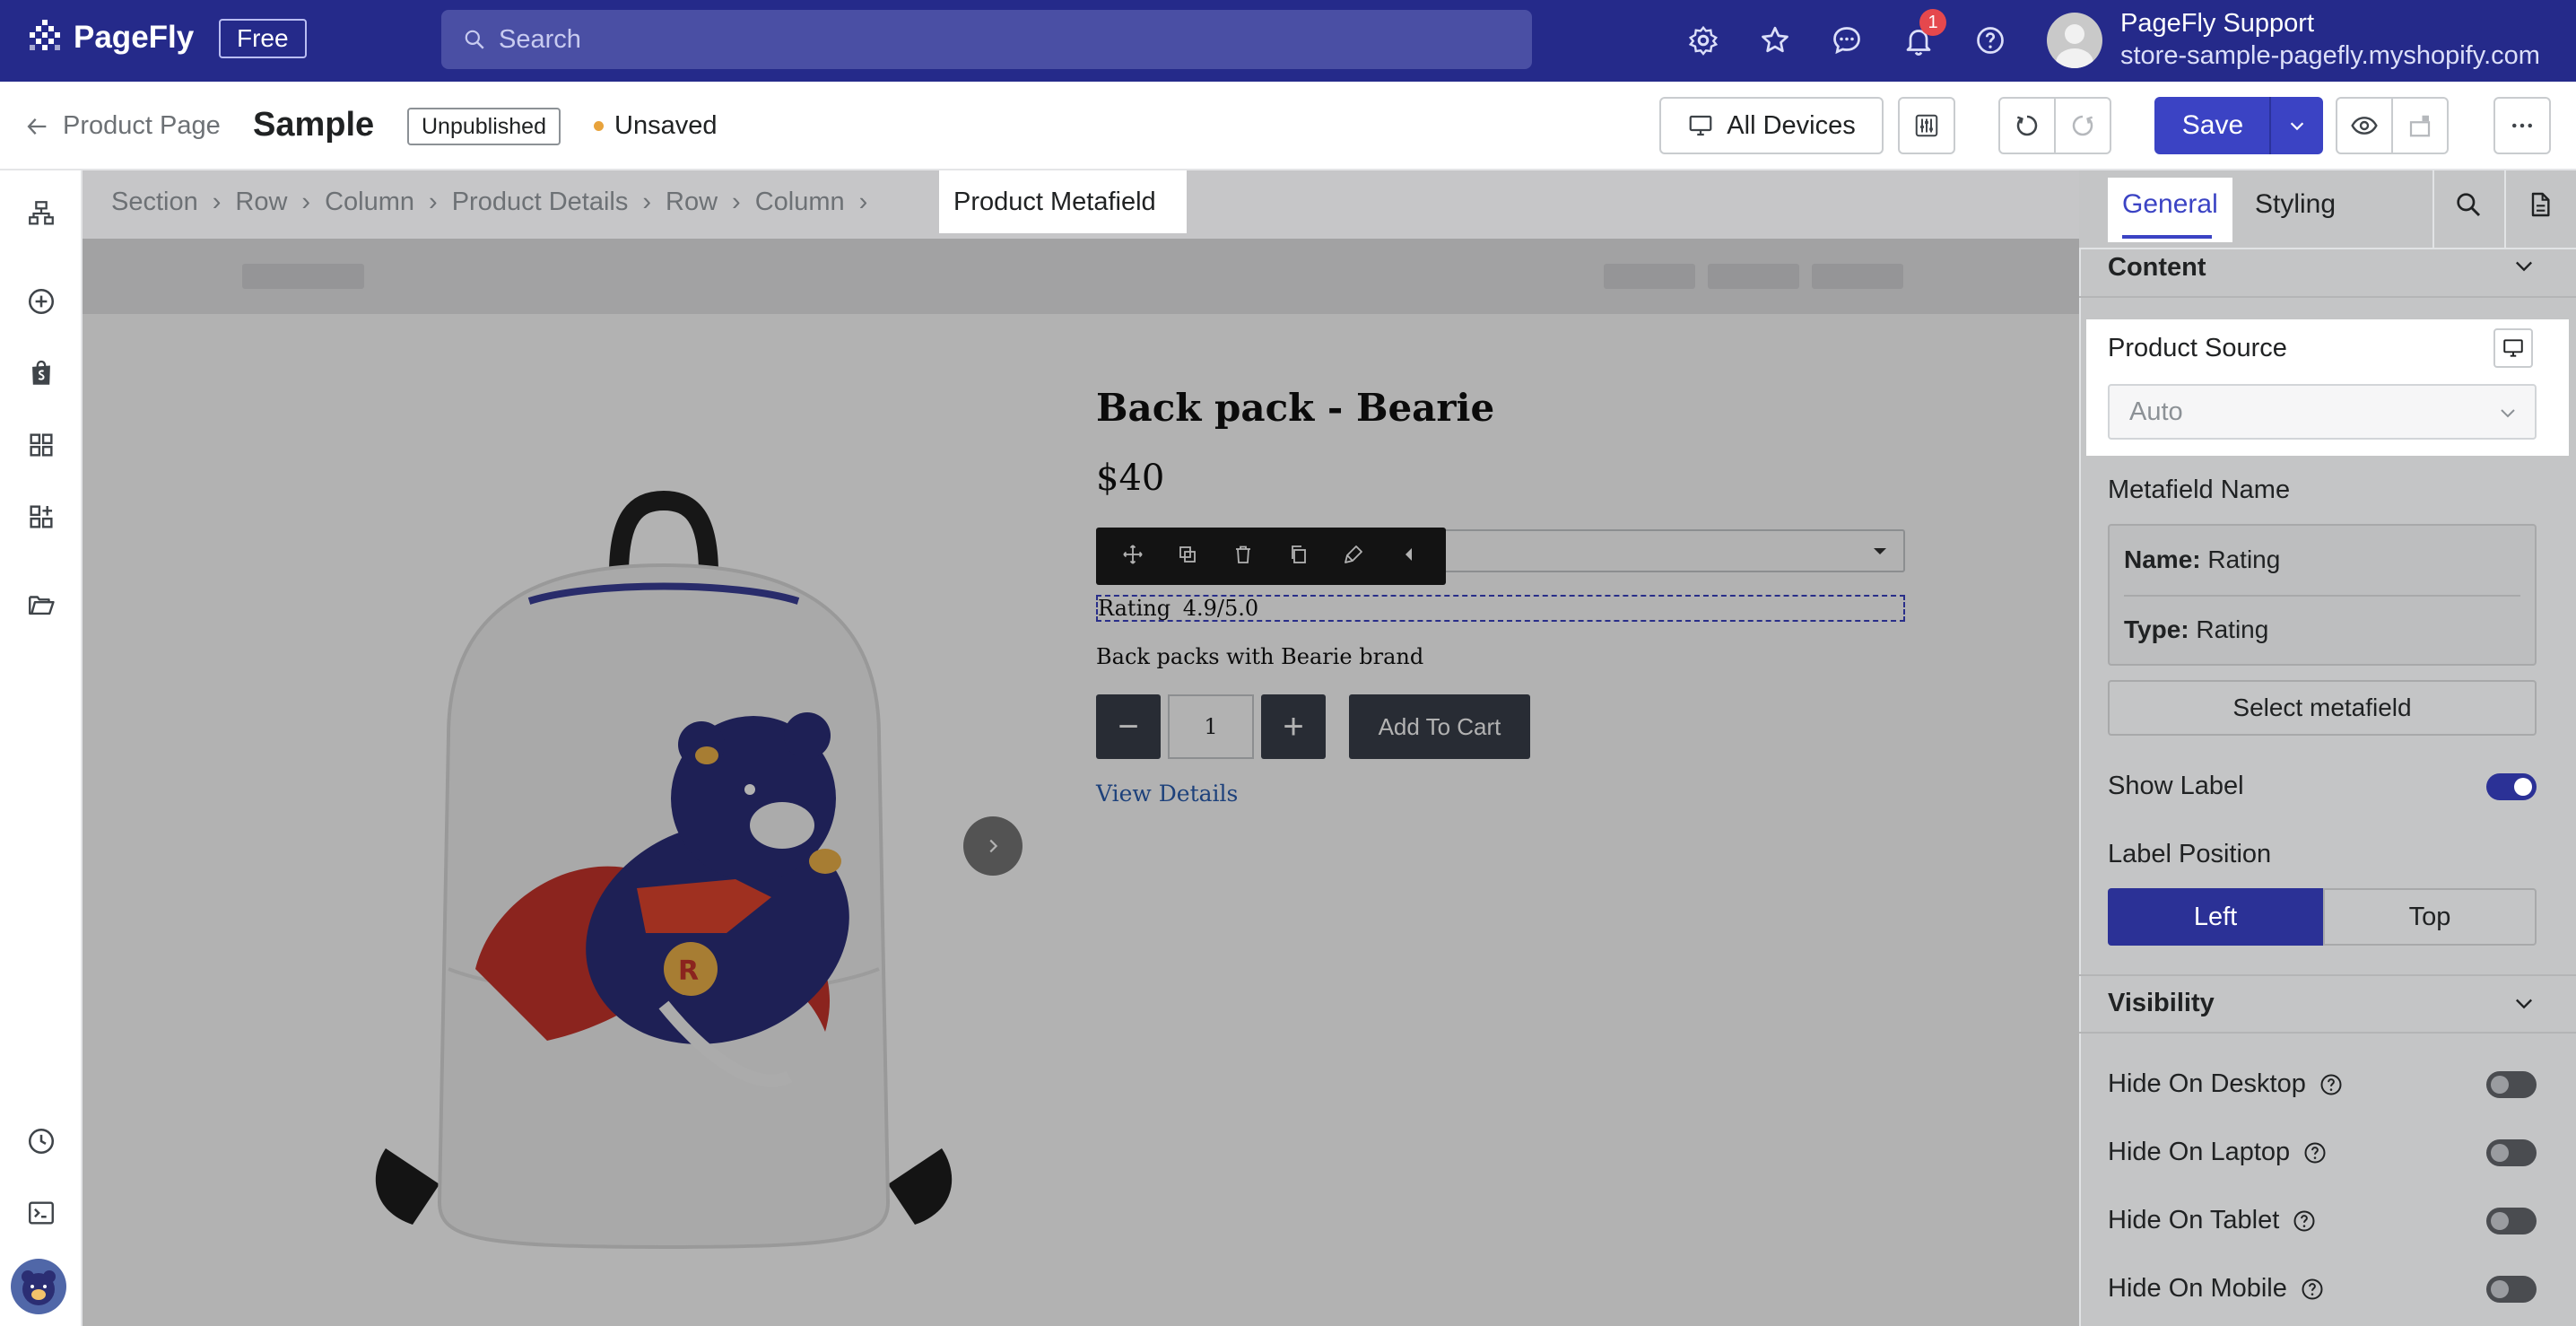  Describe the element at coordinates (2322, 708) in the screenshot. I see `select-metafield-button: Select metafield` at that location.